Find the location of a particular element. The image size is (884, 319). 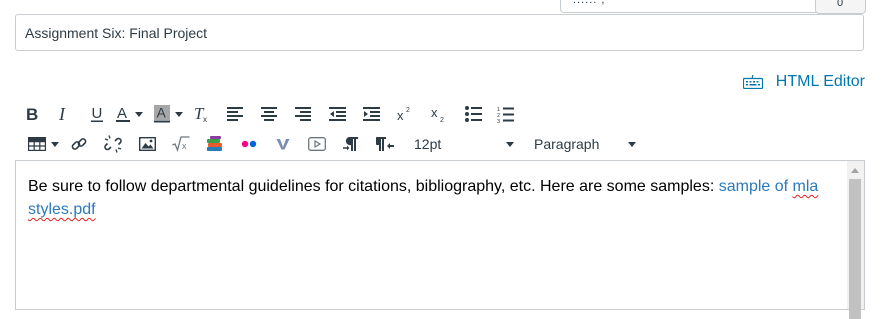

superscript-button: x2 is located at coordinates (405, 114).